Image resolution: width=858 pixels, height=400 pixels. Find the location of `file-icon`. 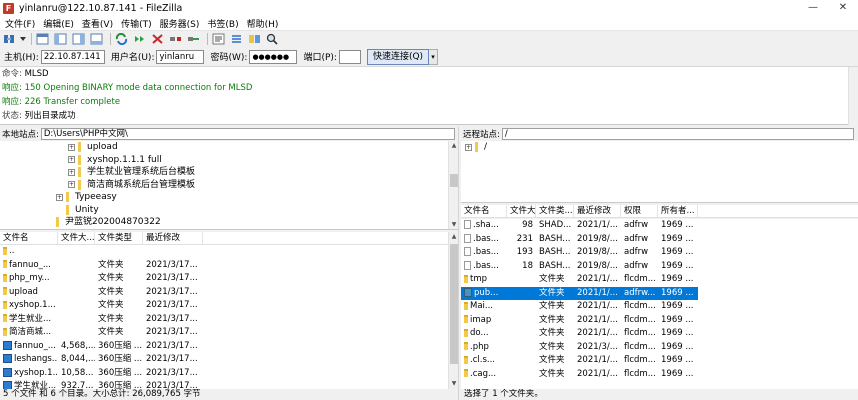

file-icon is located at coordinates (467, 251).